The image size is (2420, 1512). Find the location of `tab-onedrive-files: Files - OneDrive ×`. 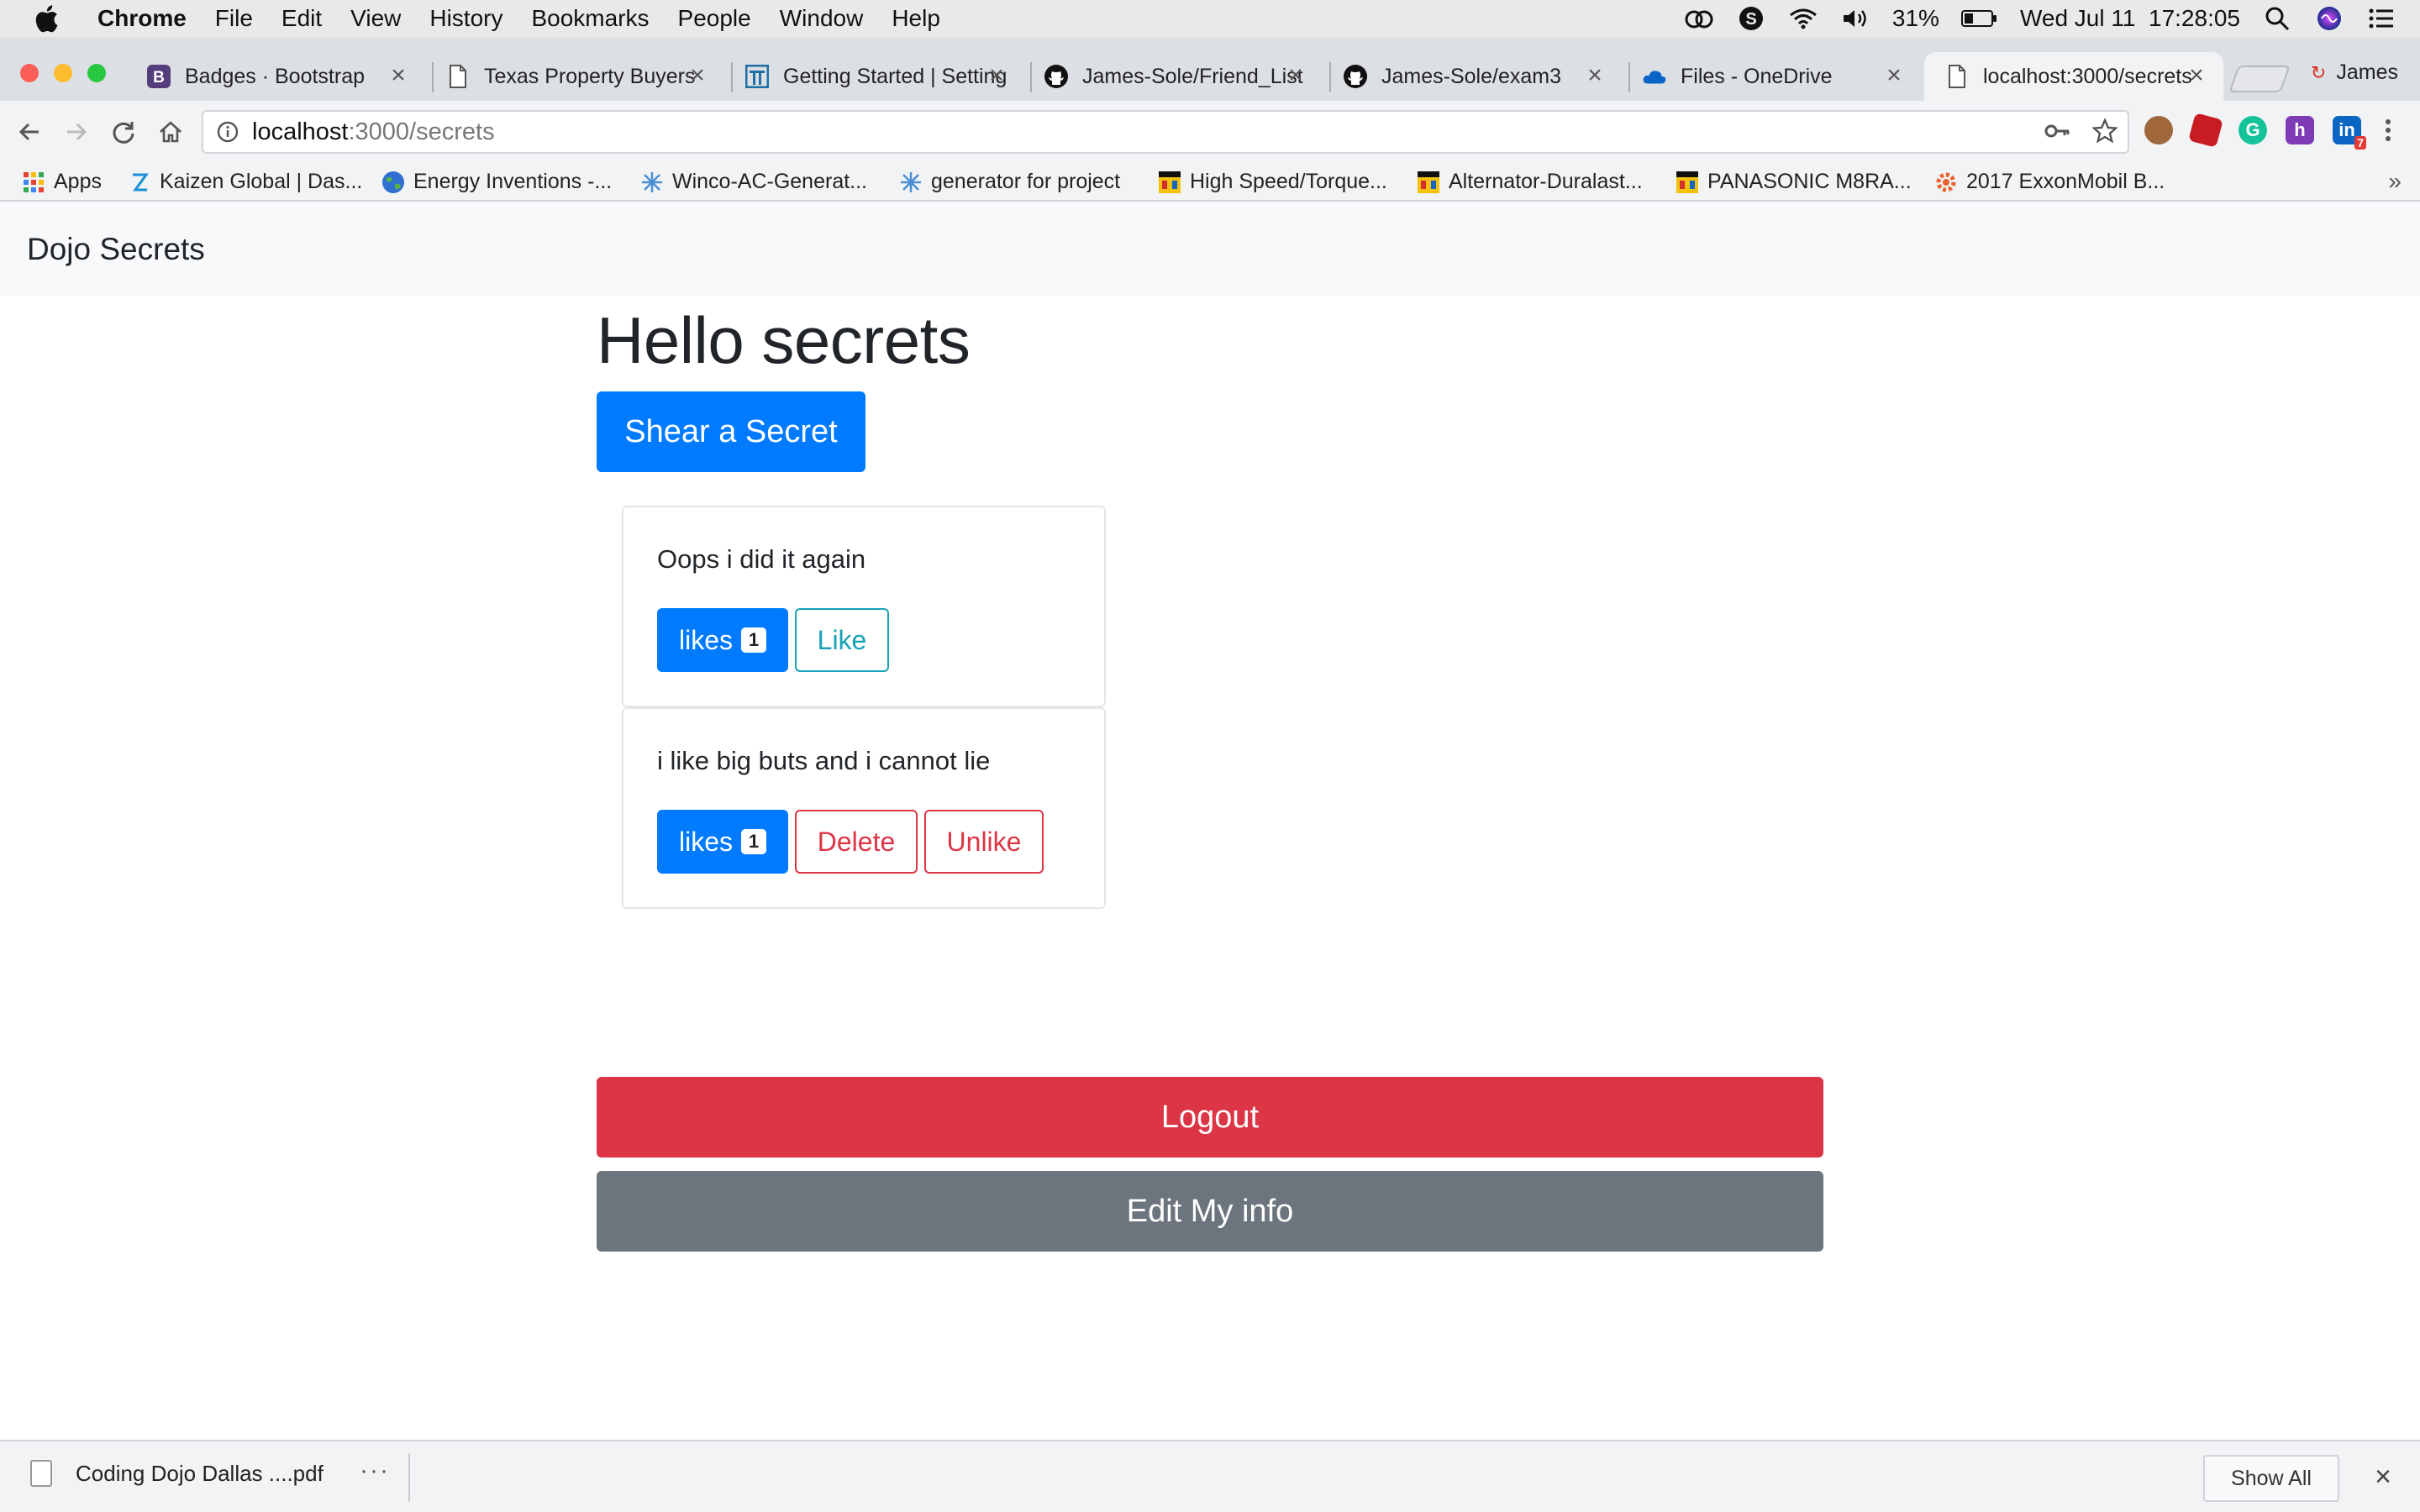

tab-onedrive-files: Files - OneDrive × is located at coordinates (1771, 76).